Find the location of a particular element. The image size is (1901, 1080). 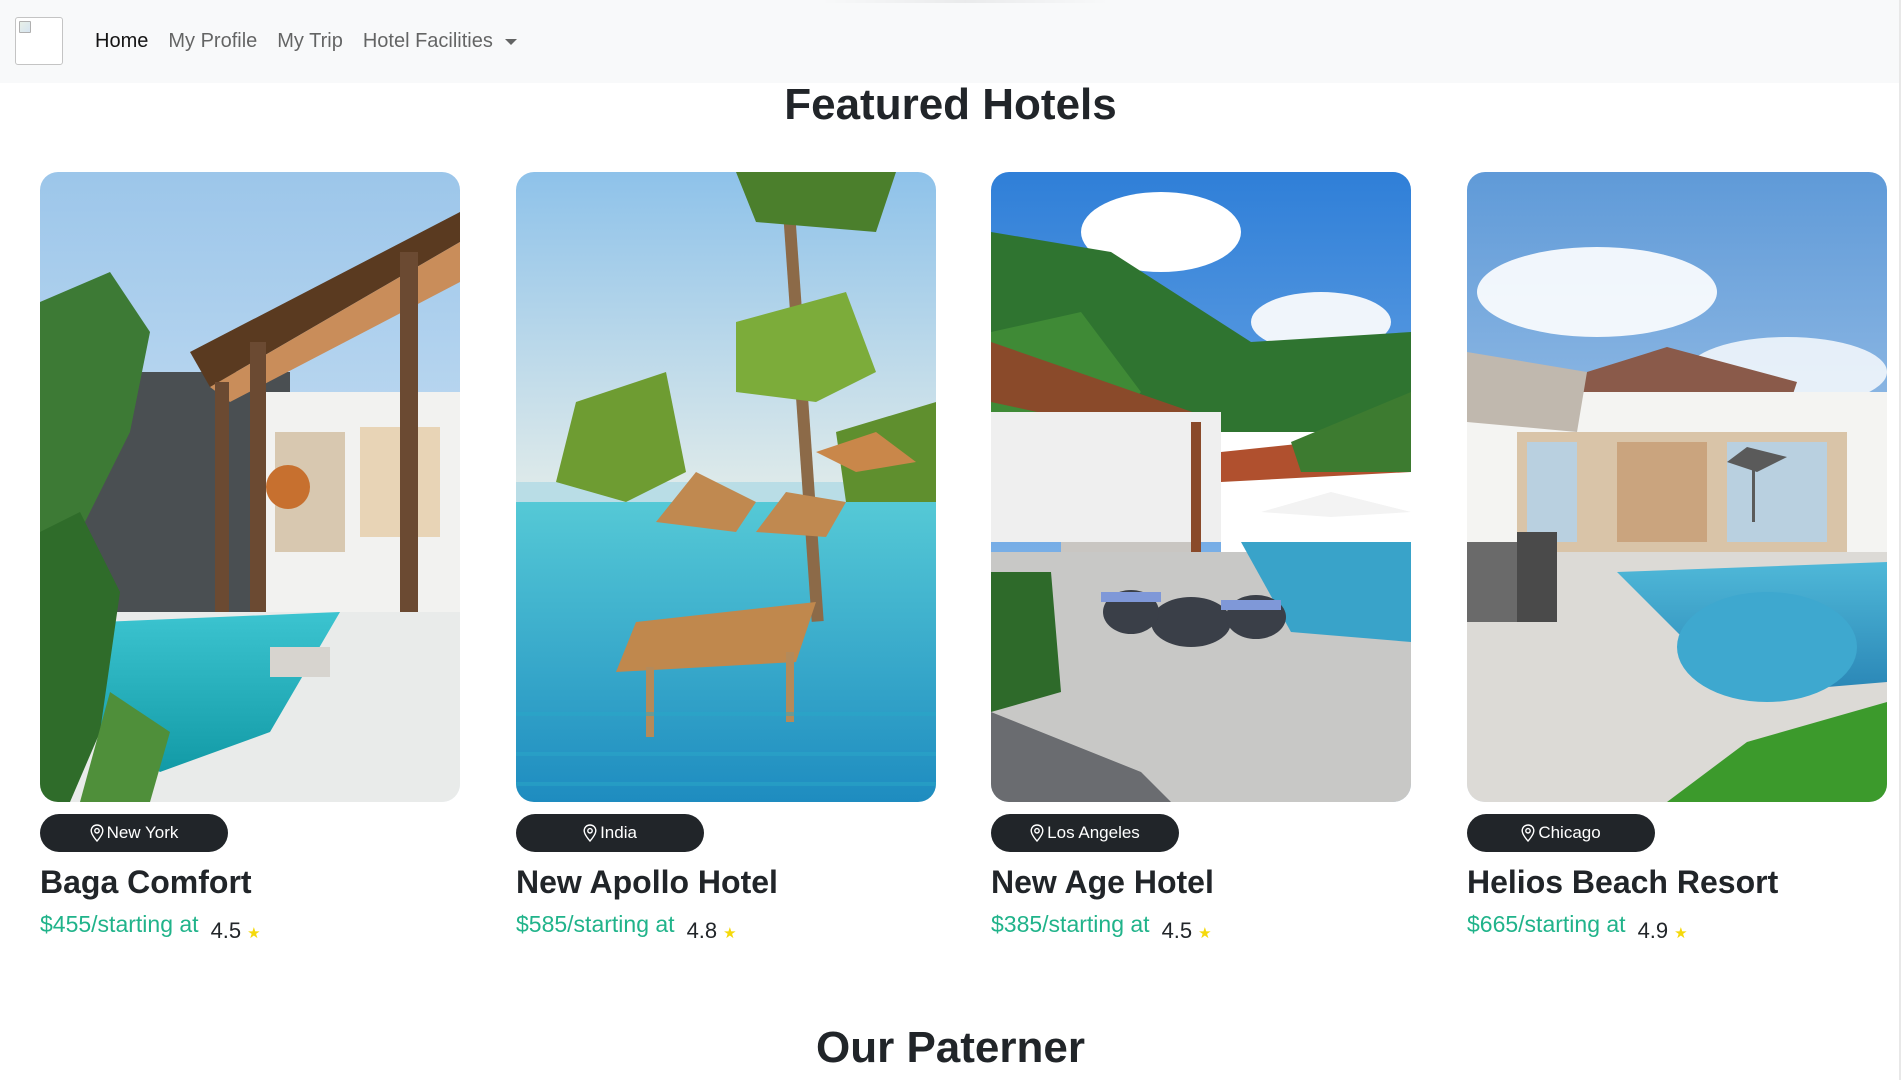

location-badge: Los Angeles is located at coordinates (1085, 833).